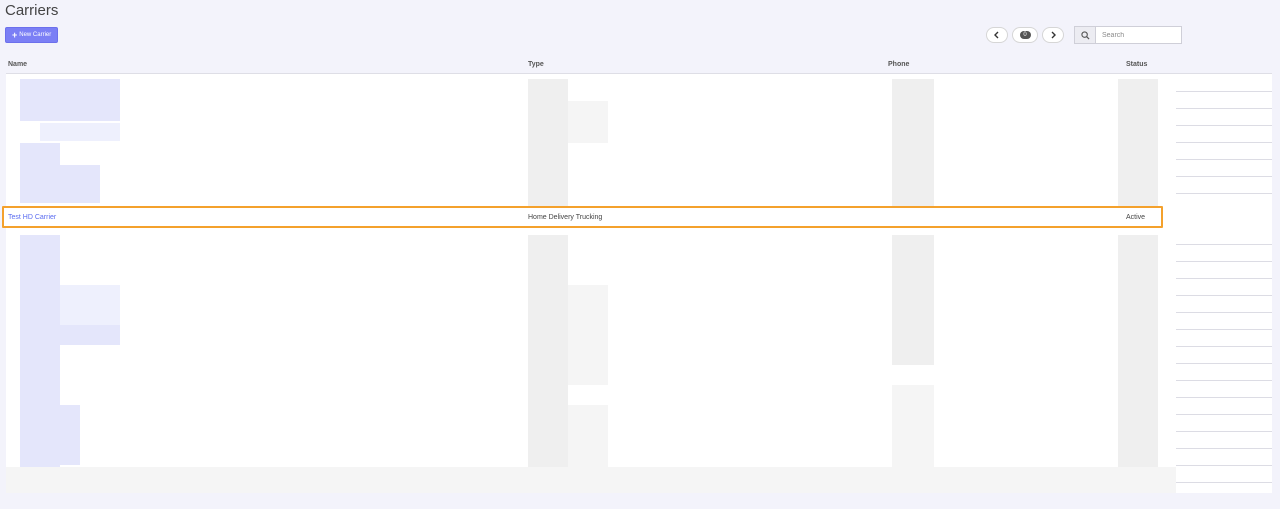 Image resolution: width=1280 pixels, height=509 pixels. What do you see at coordinates (32, 217) in the screenshot?
I see `carrier-name-link: Test HD Carrier` at bounding box center [32, 217].